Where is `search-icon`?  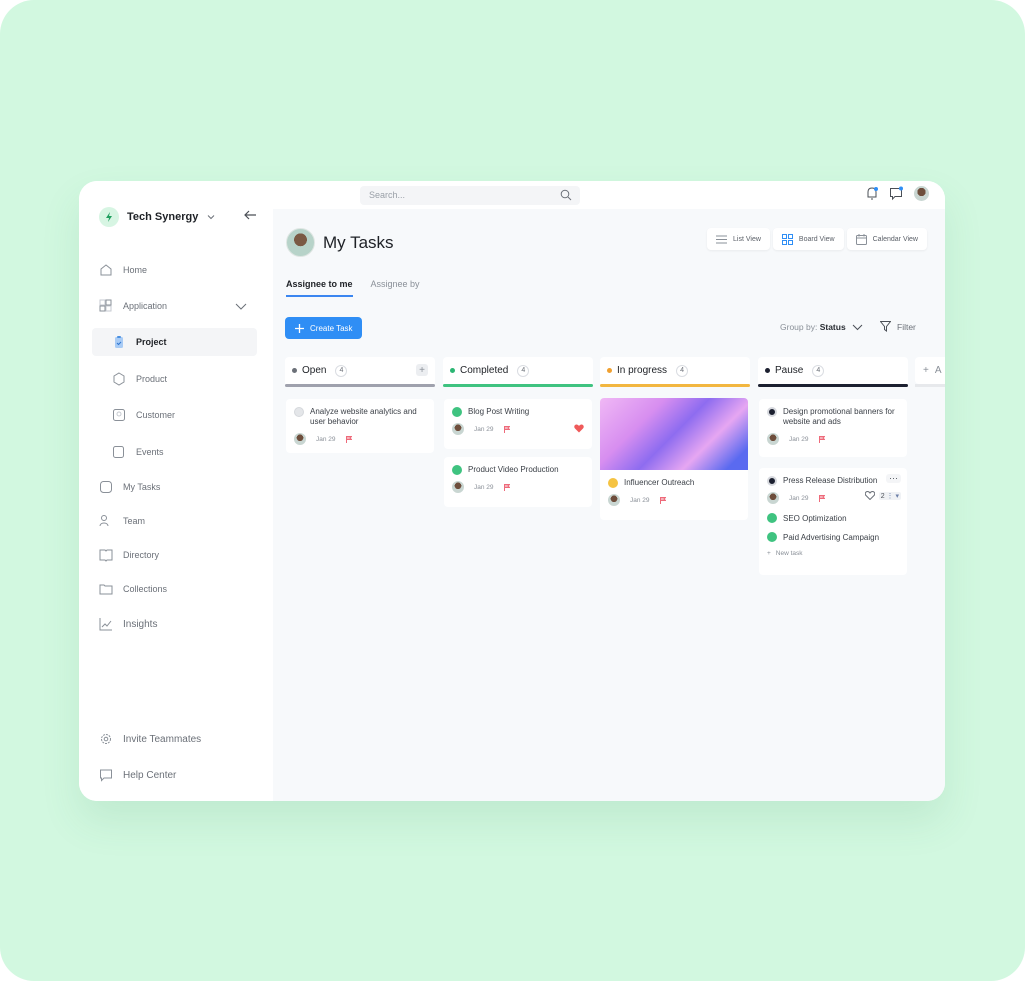 search-icon is located at coordinates (566, 195).